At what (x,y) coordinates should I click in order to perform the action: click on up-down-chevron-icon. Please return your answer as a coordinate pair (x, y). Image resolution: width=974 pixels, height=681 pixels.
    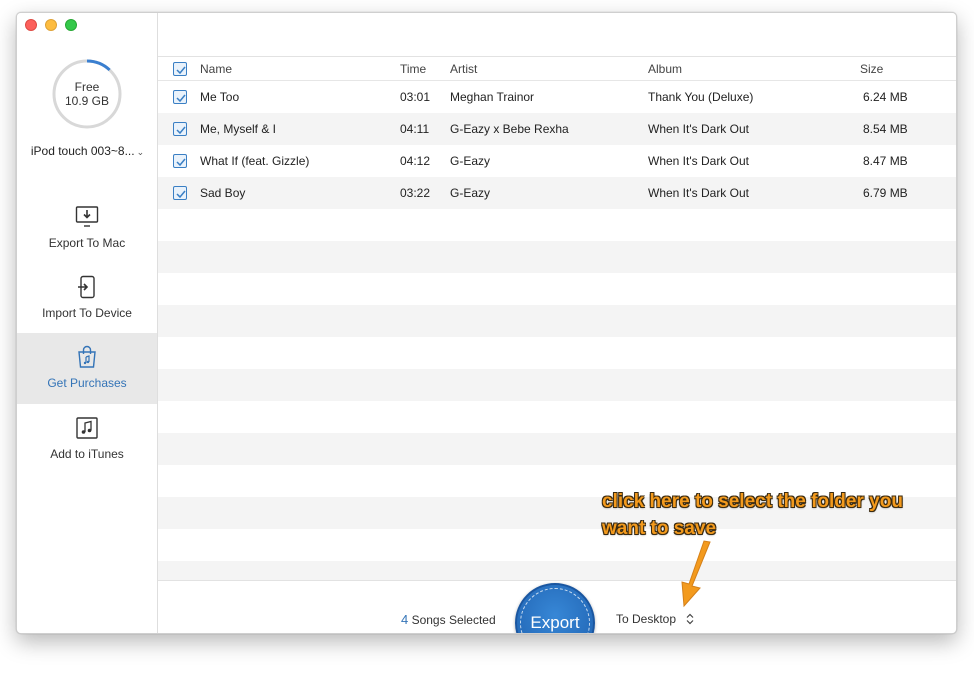
    Looking at the image, I should click on (690, 619).